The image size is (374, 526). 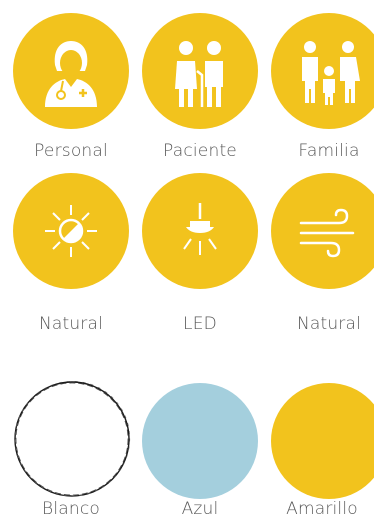 I want to click on azul-swatch, so click(x=200, y=441).